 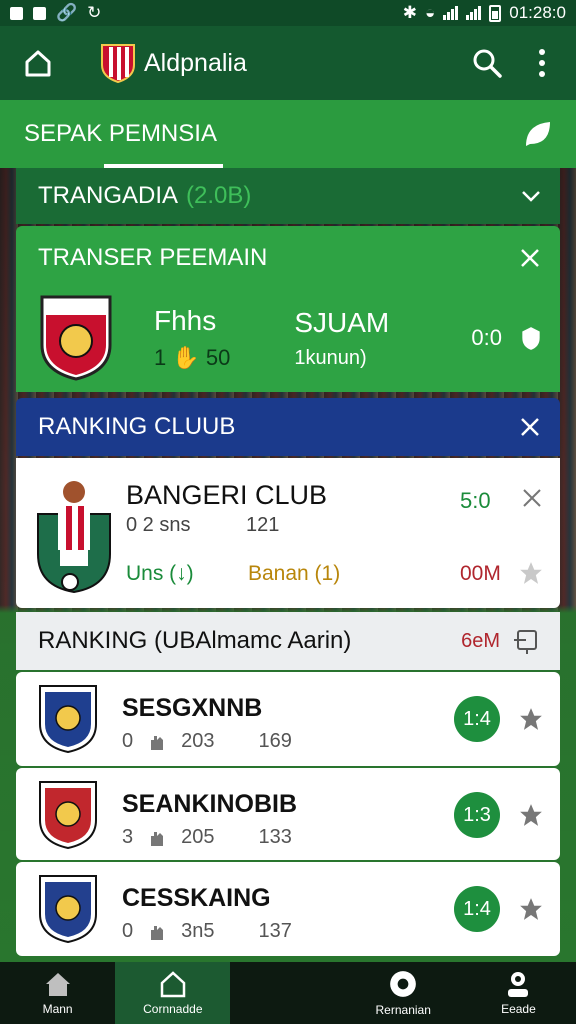 I want to click on battery-icon, so click(x=495, y=13).